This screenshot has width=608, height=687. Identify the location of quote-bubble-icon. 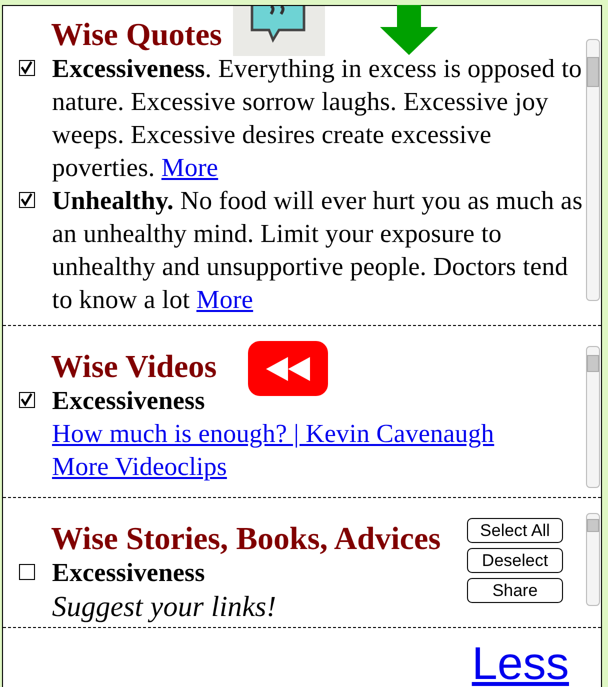
(279, 31).